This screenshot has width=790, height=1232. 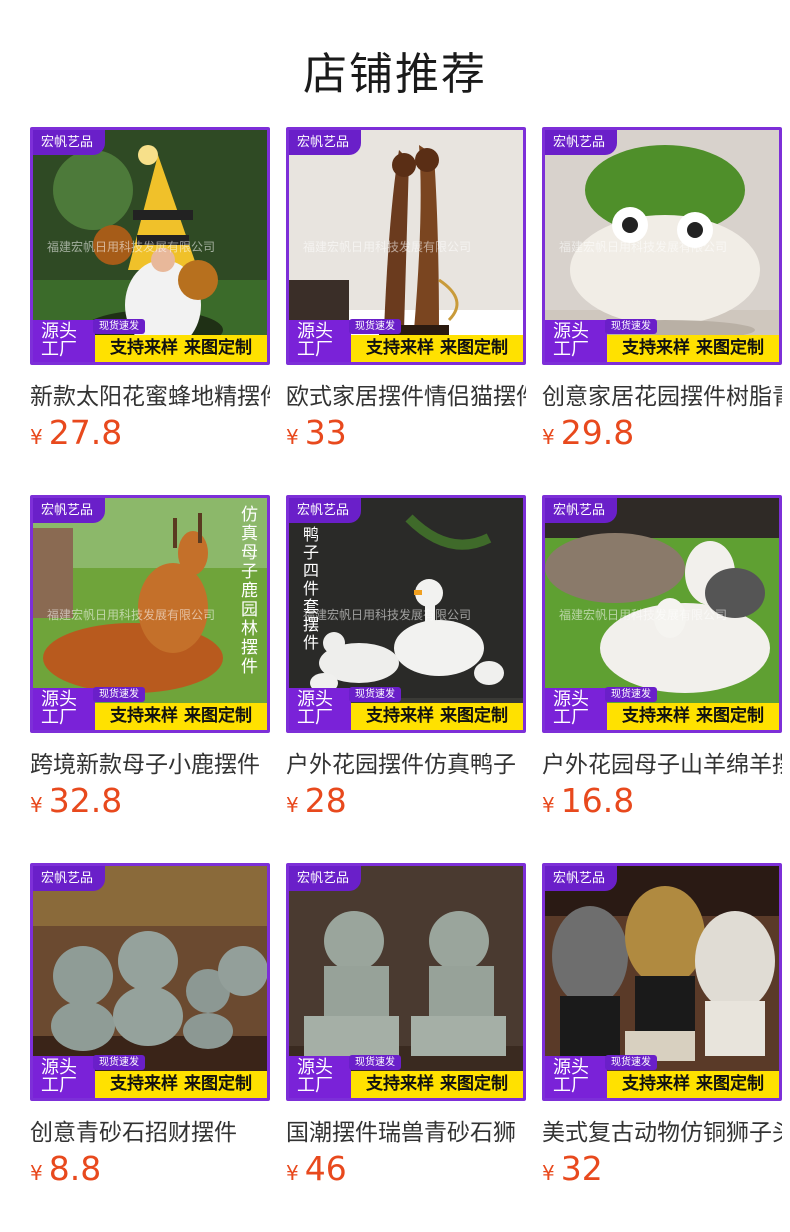 What do you see at coordinates (325, 1168) in the screenshot?
I see `price-value: 46` at bounding box center [325, 1168].